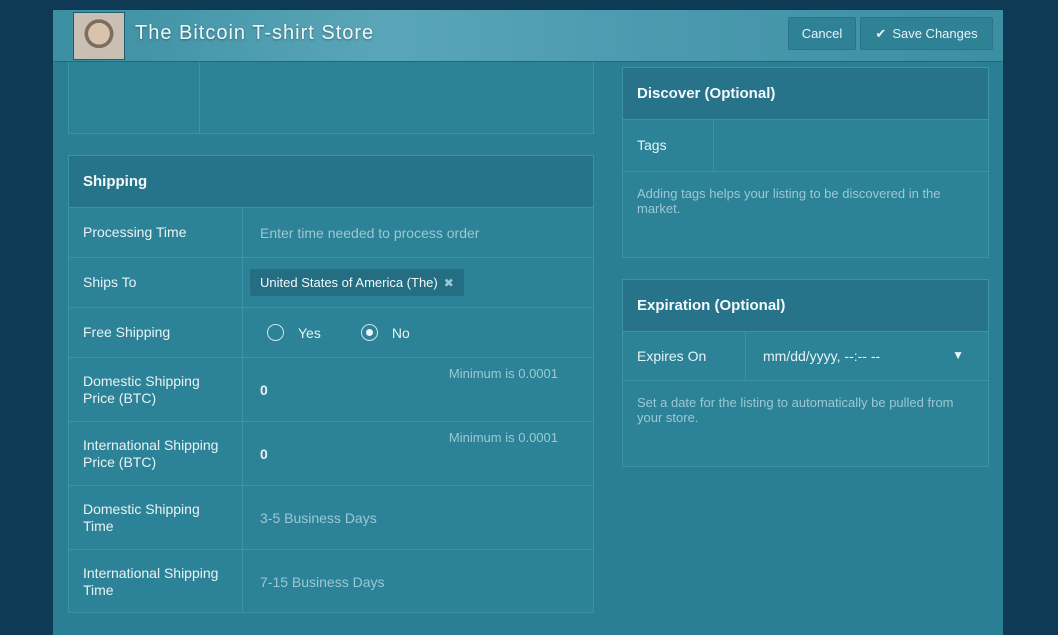 This screenshot has height=635, width=1058. I want to click on free-shipping-no-option: No, so click(385, 332).